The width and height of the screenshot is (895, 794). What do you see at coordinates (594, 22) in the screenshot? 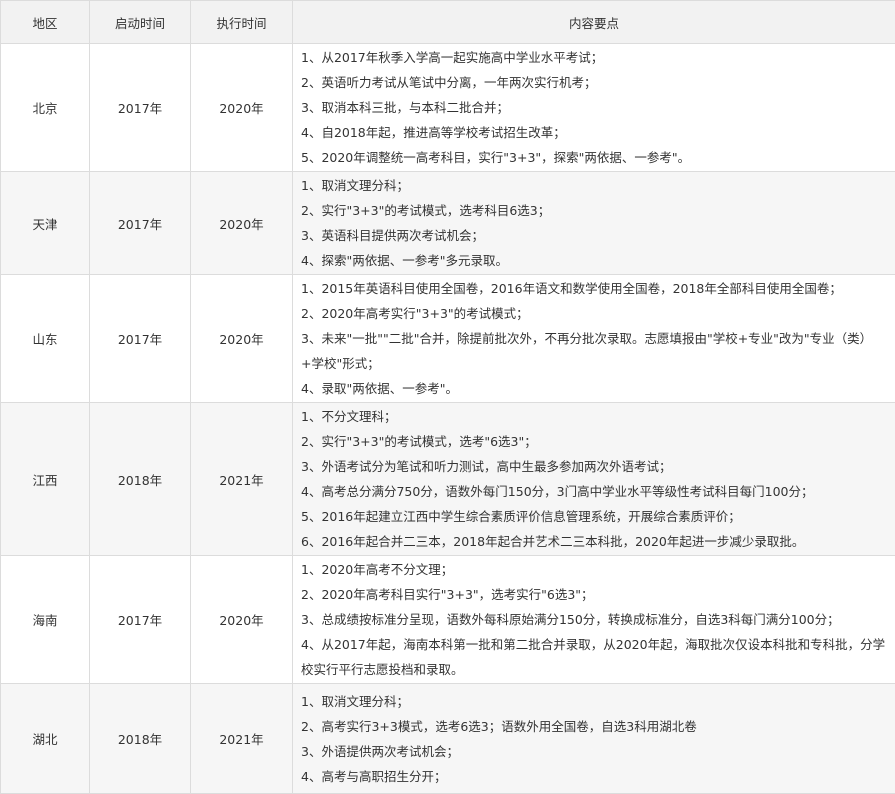
I see `header-content: 内容要点` at bounding box center [594, 22].